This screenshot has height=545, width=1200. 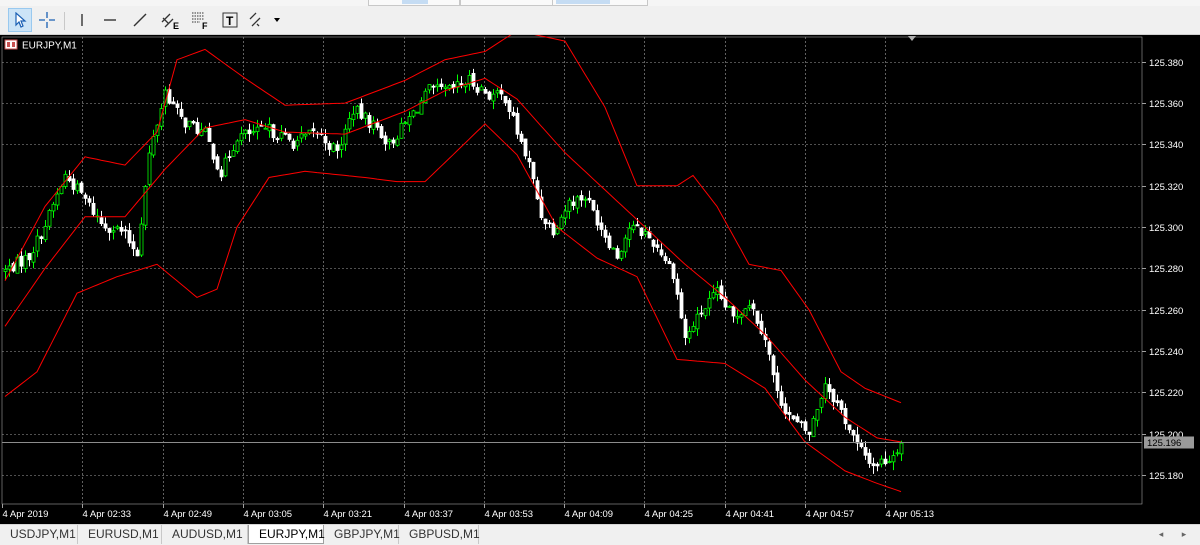 What do you see at coordinates (176, 25) in the screenshot?
I see `channel-icon-label: E` at bounding box center [176, 25].